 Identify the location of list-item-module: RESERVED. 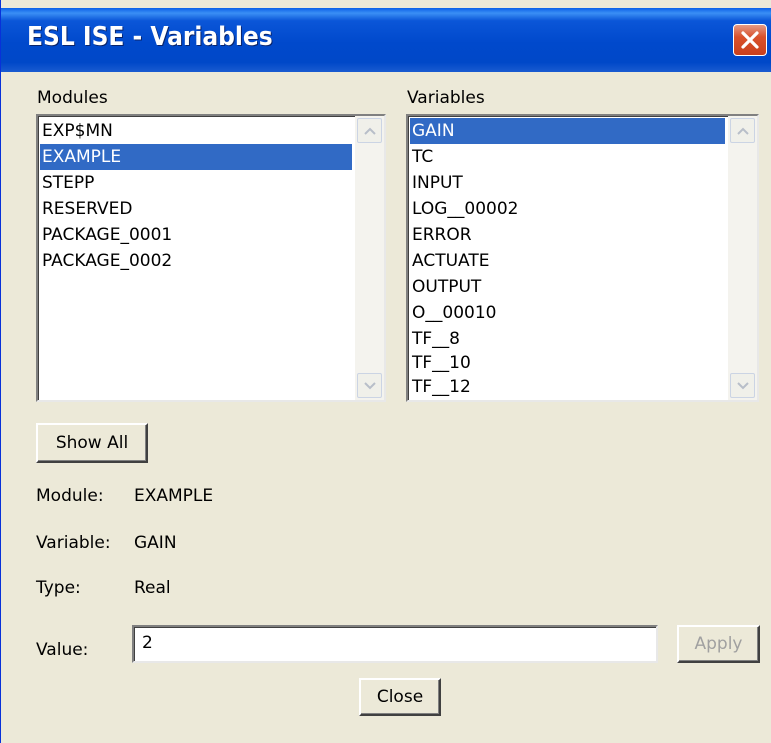
(196, 209).